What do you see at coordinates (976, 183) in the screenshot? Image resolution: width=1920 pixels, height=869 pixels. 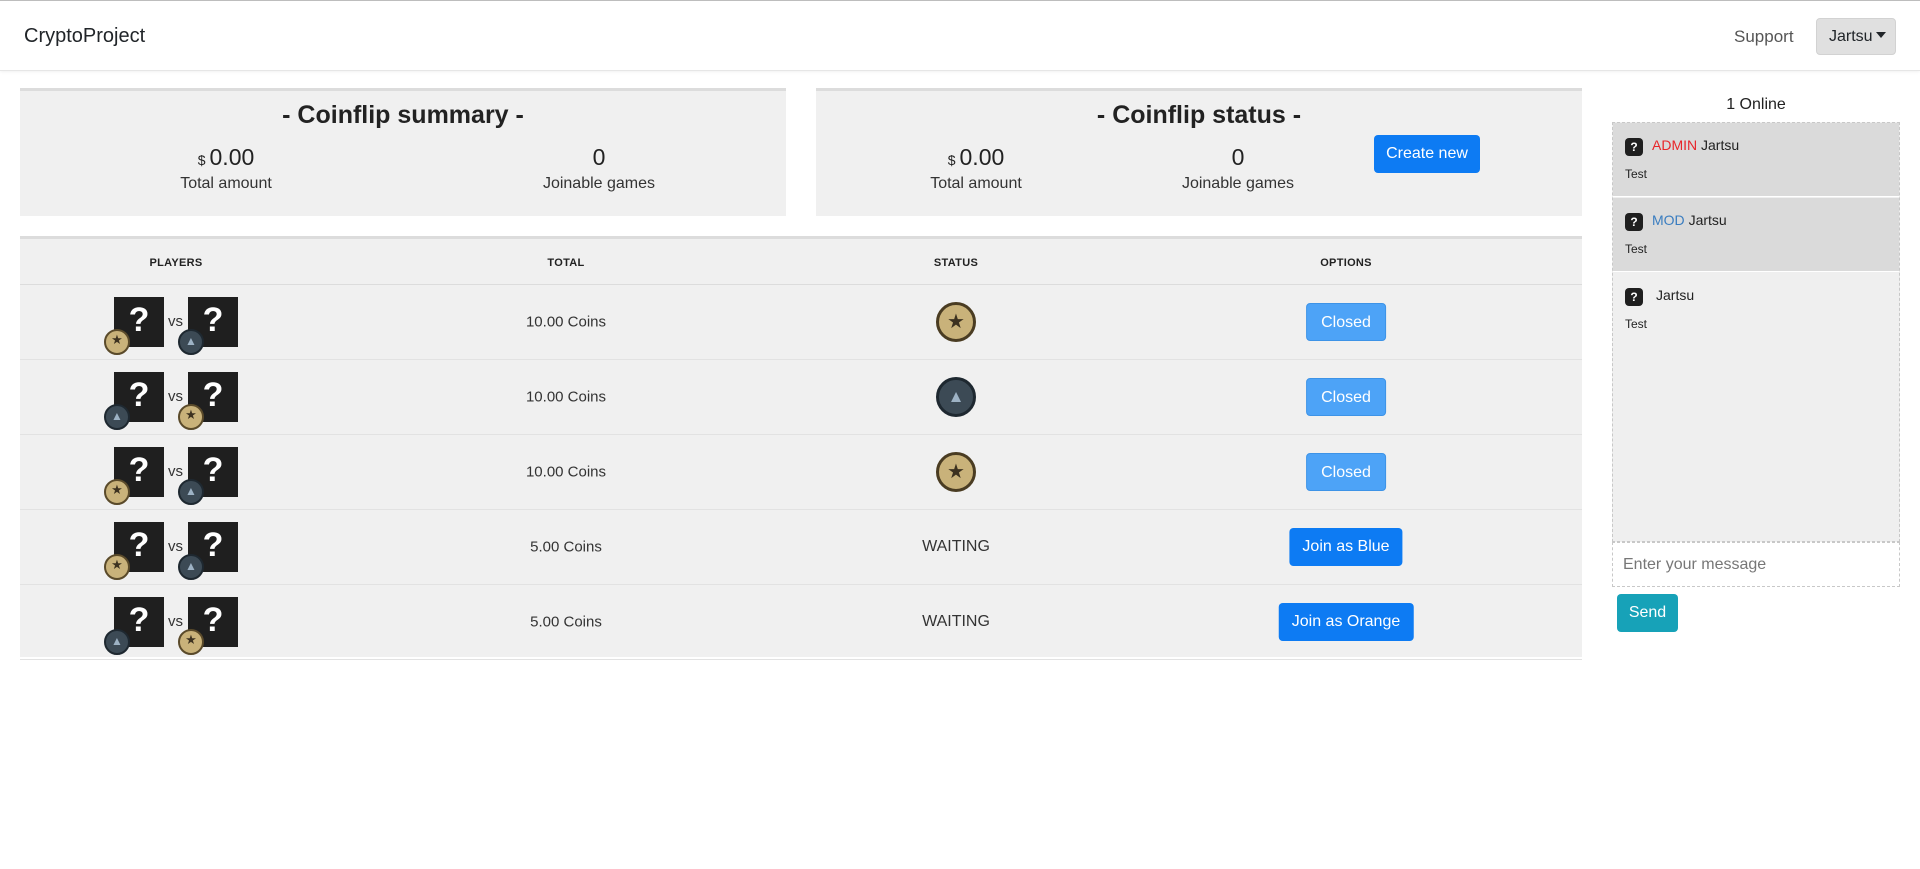 I see `status-total-label: Total amount` at bounding box center [976, 183].